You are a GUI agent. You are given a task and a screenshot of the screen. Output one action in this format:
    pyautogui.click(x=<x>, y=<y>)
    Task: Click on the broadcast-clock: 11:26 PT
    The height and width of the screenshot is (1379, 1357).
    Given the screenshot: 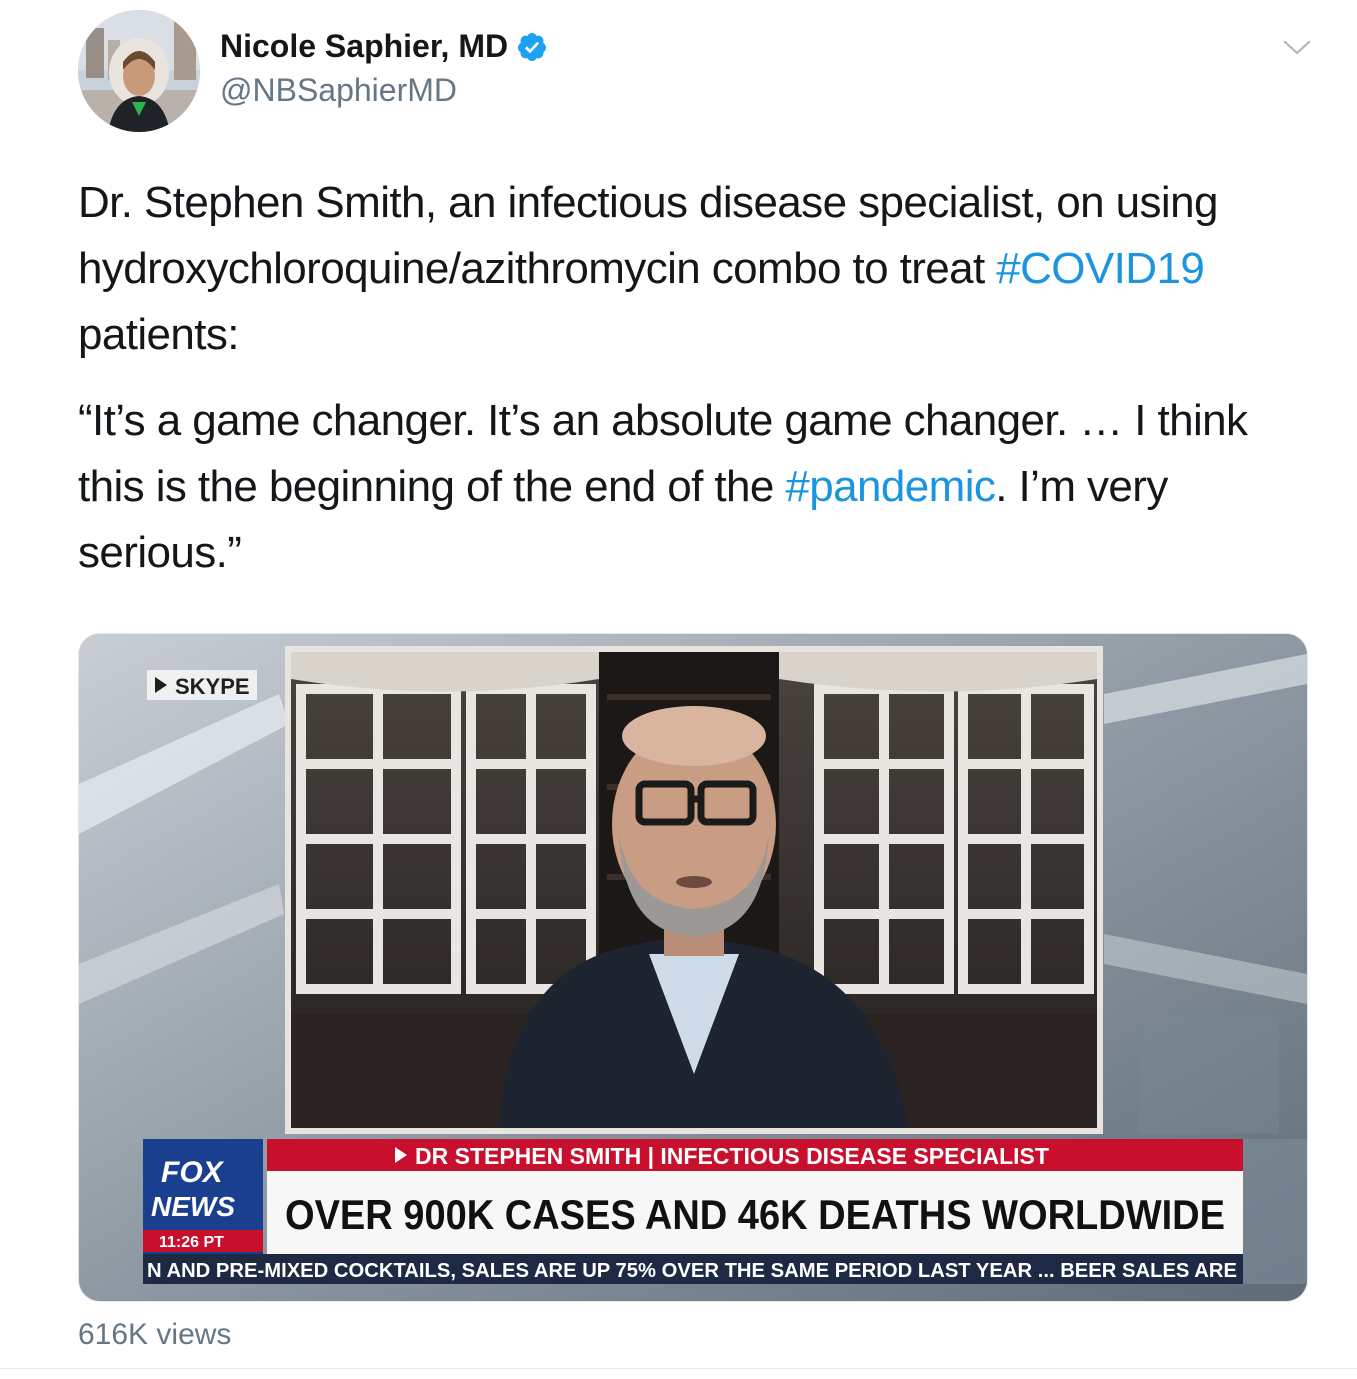 What is the action you would take?
    pyautogui.click(x=191, y=1242)
    